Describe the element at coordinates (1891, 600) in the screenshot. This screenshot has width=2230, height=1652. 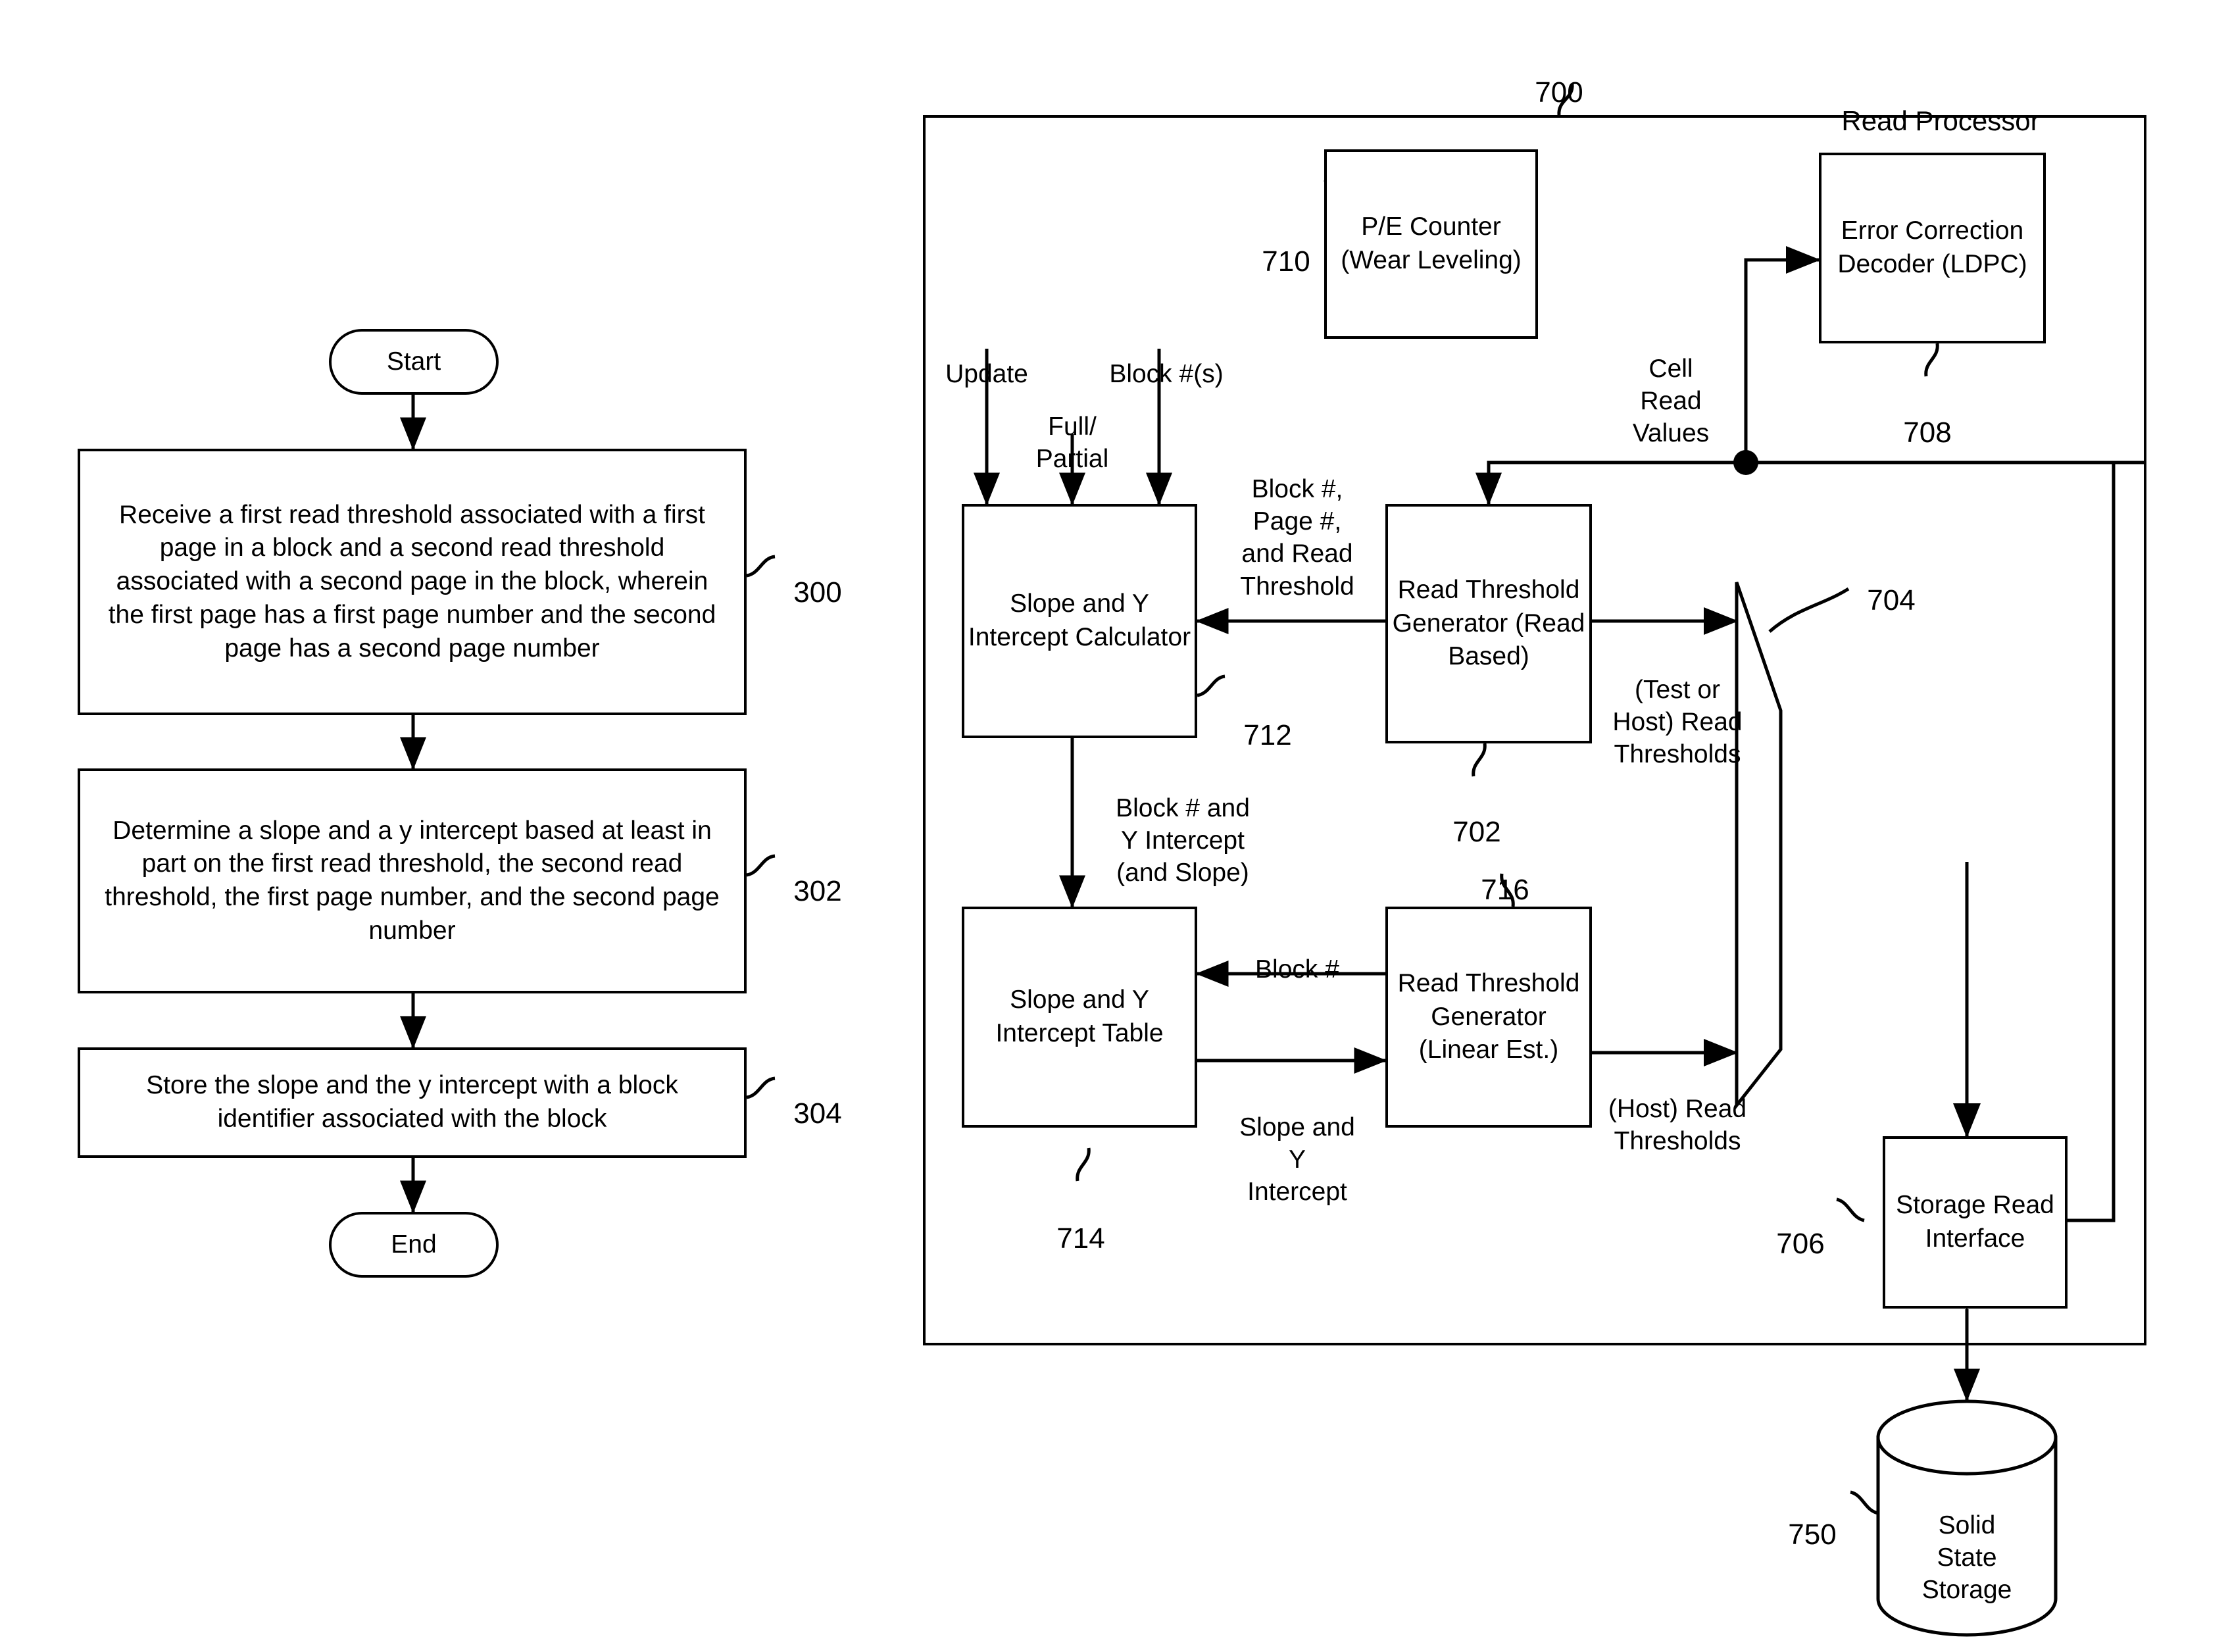
I see `ref-704: 704` at that location.